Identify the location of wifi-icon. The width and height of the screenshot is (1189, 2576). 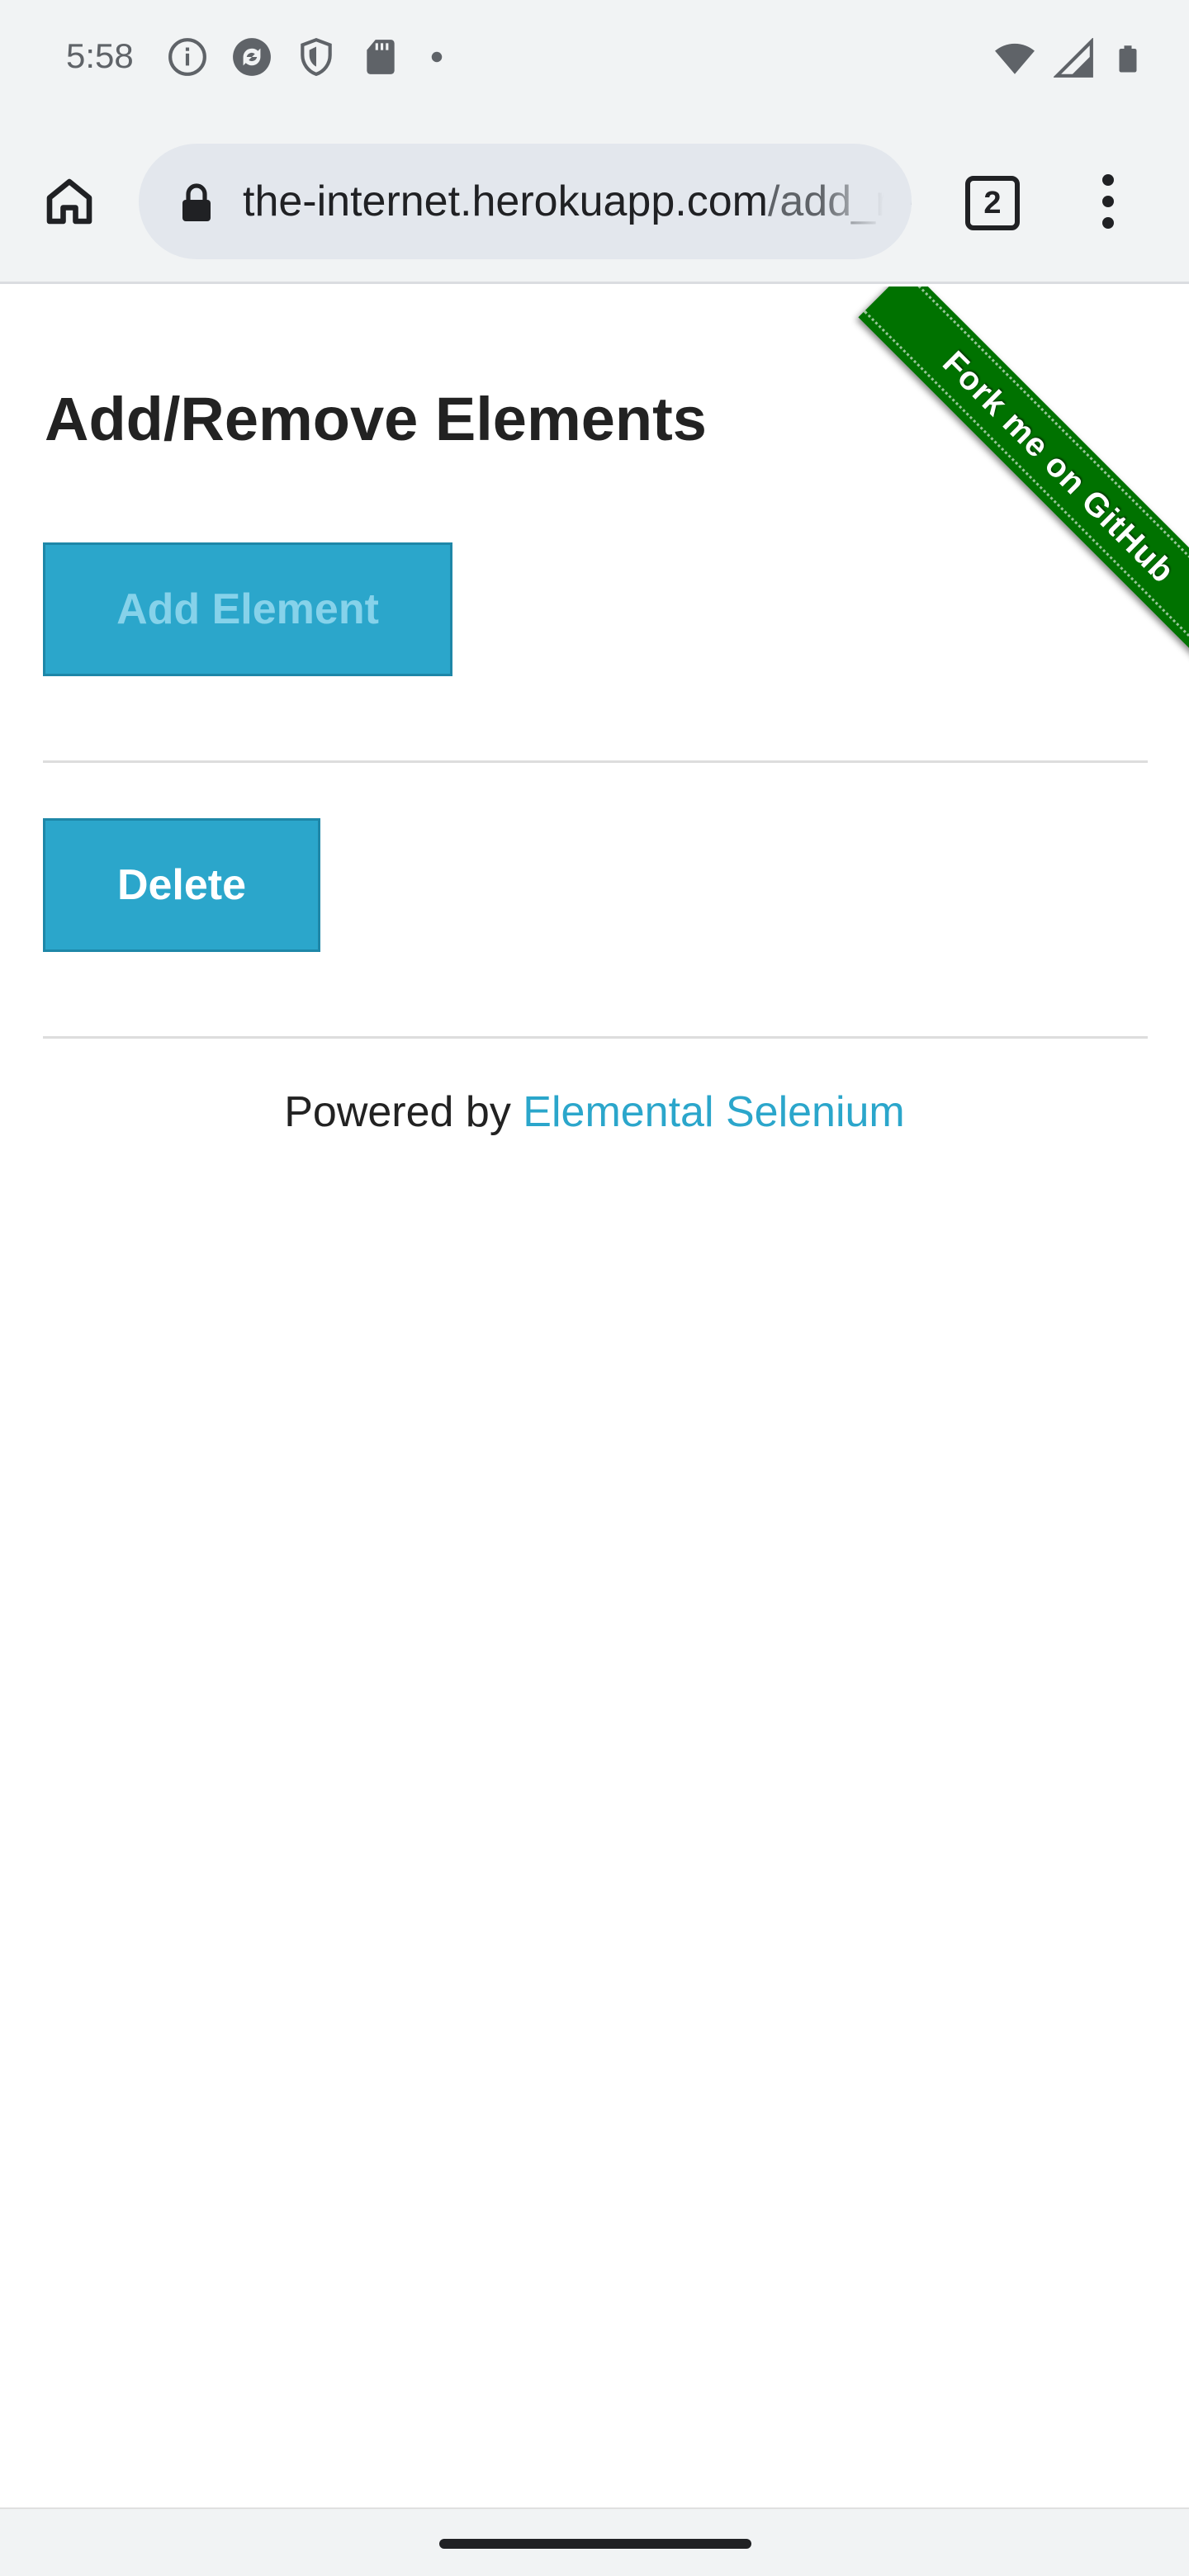
(1015, 58).